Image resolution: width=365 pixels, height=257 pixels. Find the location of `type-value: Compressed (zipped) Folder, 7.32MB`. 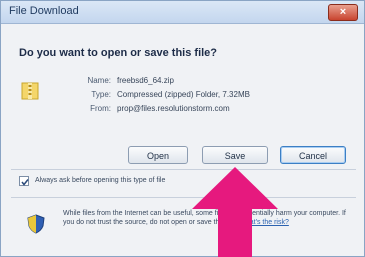

type-value: Compressed (zipped) Folder, 7.32MB is located at coordinates (183, 94).